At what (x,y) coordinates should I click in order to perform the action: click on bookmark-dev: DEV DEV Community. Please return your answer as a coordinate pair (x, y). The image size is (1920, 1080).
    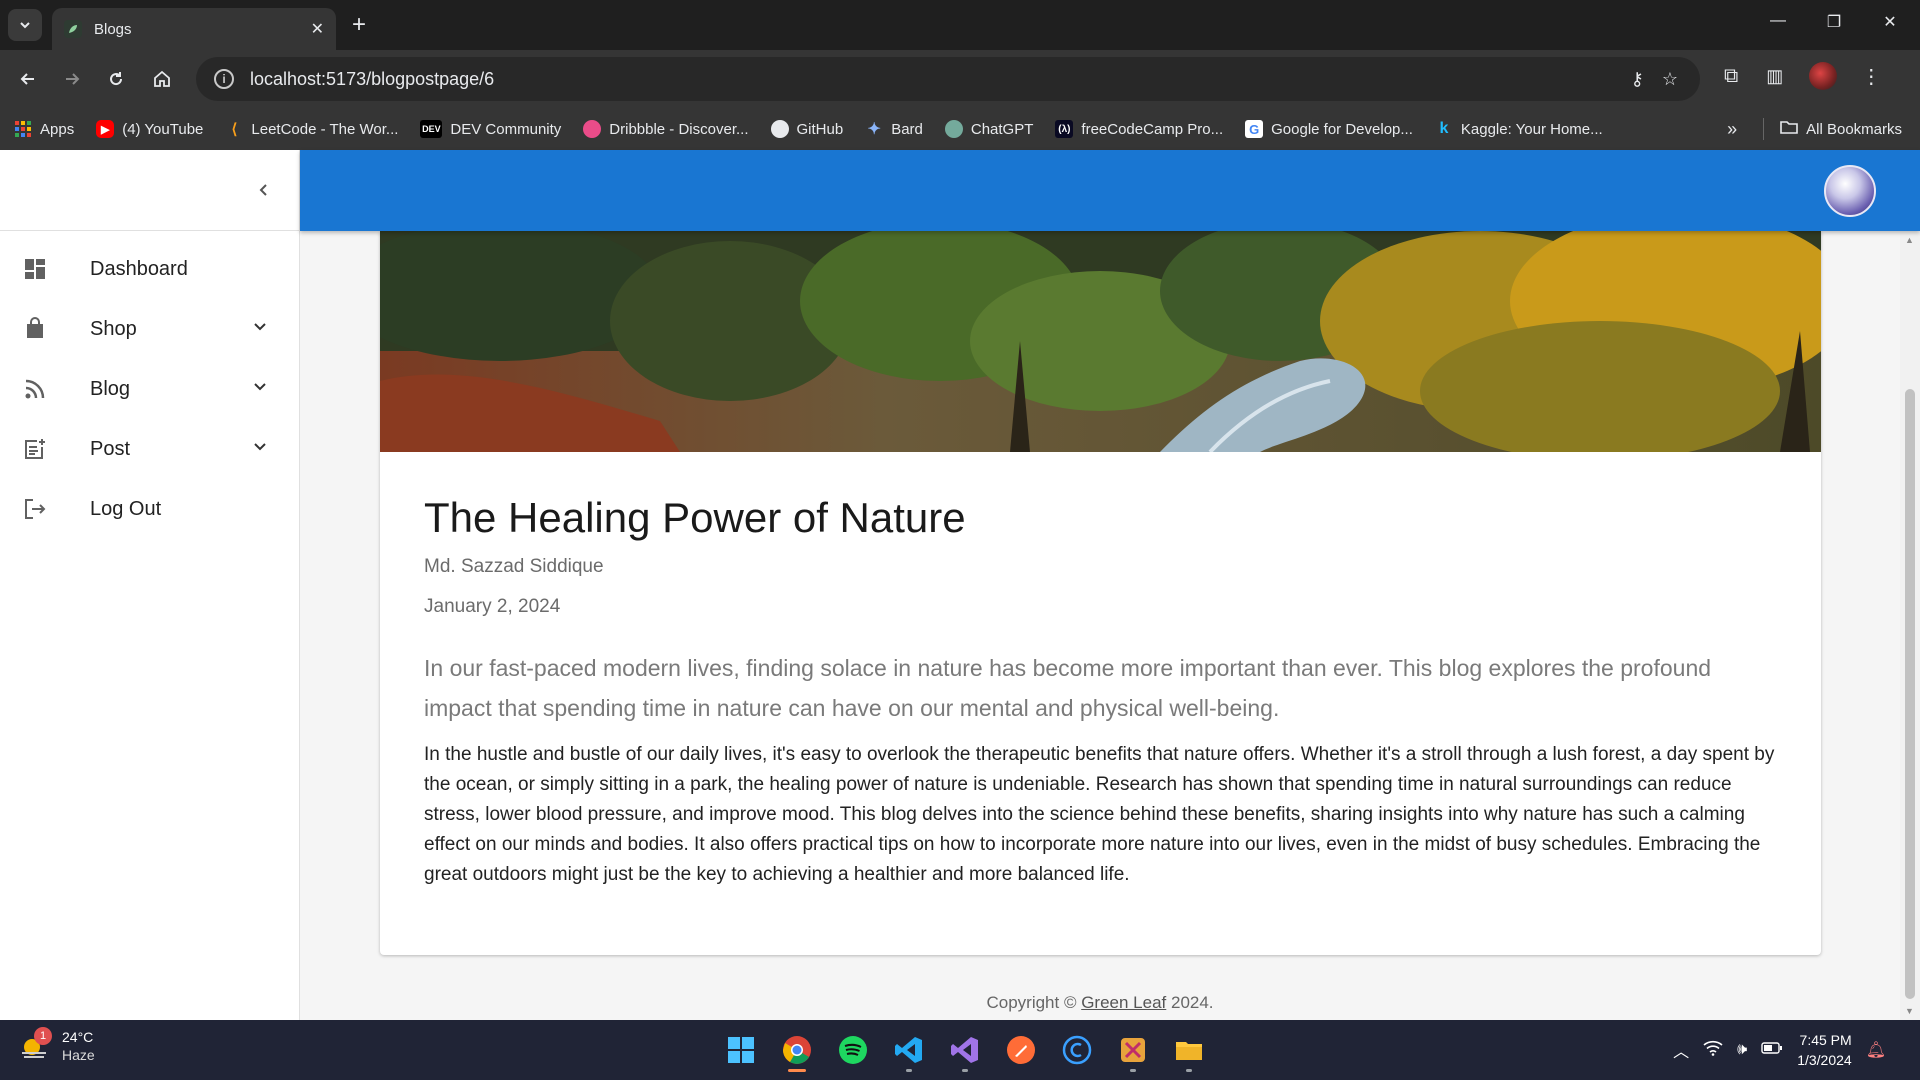
    Looking at the image, I should click on (490, 129).